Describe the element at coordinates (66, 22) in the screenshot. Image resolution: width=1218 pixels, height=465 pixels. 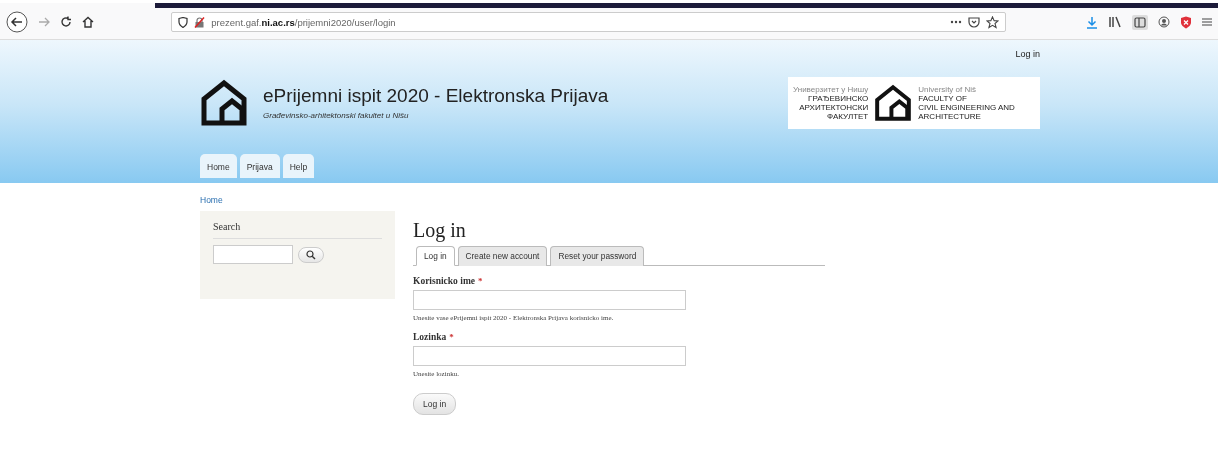
I see `reload-icon` at that location.